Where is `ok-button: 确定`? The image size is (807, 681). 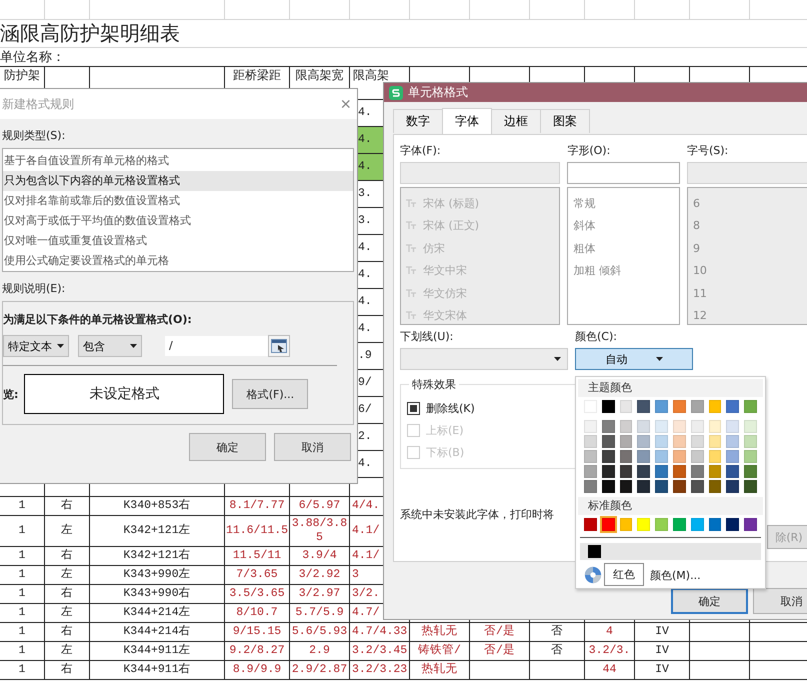
ok-button: 确定 is located at coordinates (709, 601).